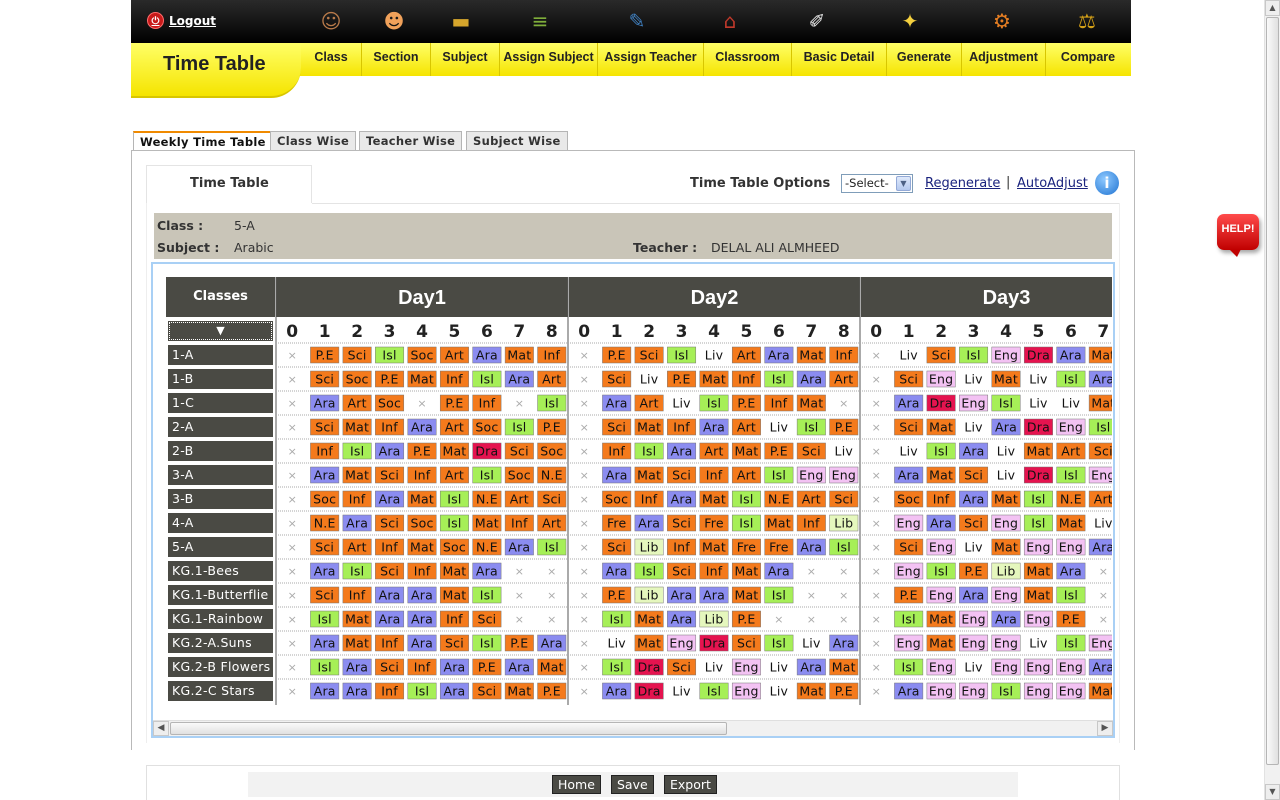 Image resolution: width=1280 pixels, height=800 pixels. Describe the element at coordinates (461, 21) in the screenshot. I see `book-icon: ▬` at that location.